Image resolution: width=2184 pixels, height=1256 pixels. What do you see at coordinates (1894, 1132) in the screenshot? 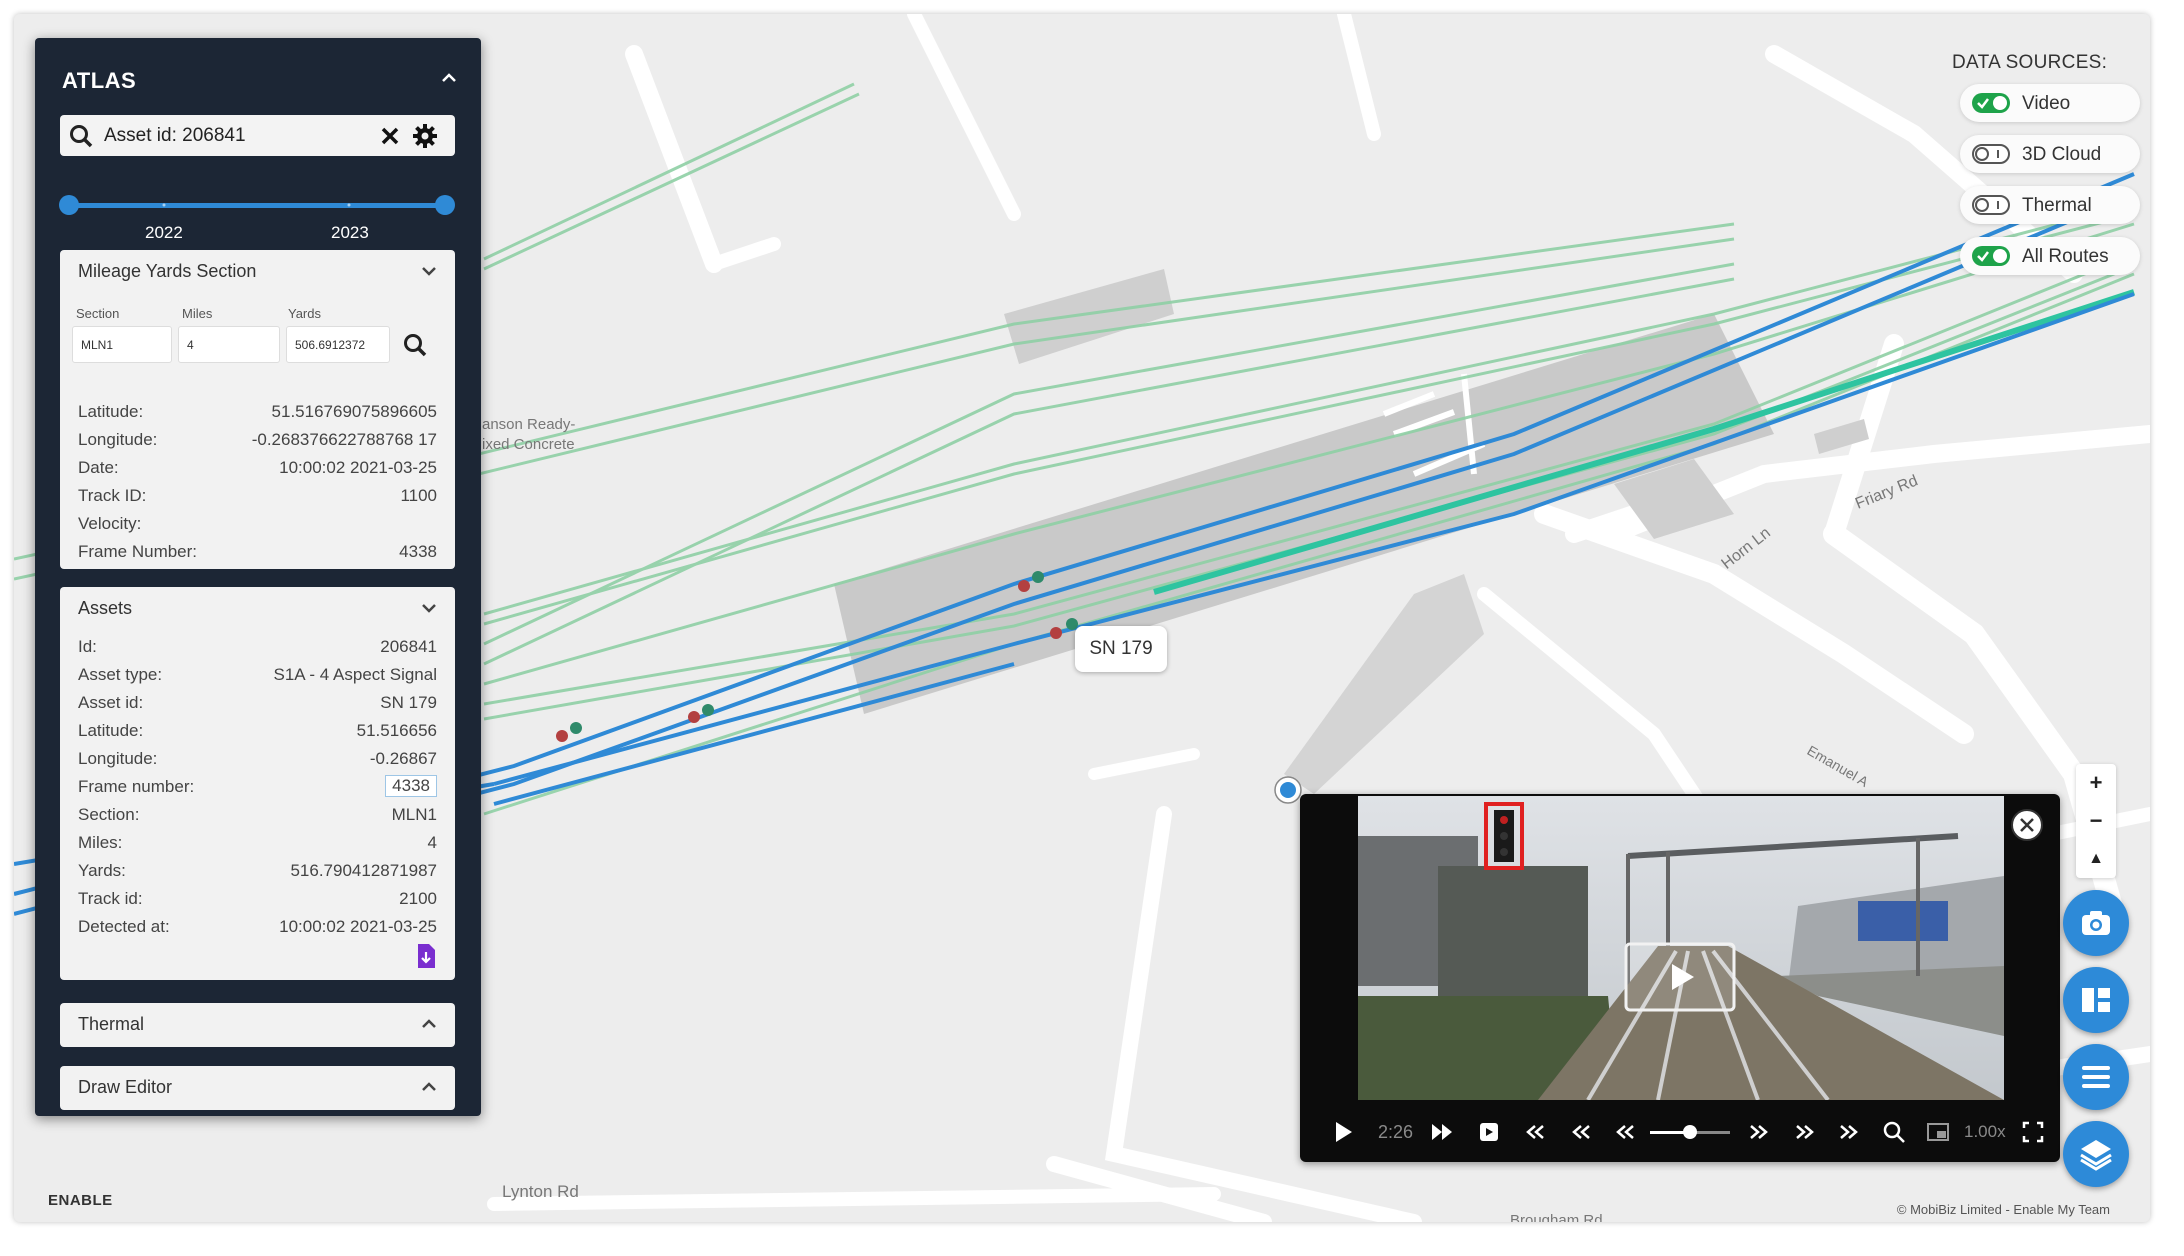
I see `zoom-icon` at bounding box center [1894, 1132].